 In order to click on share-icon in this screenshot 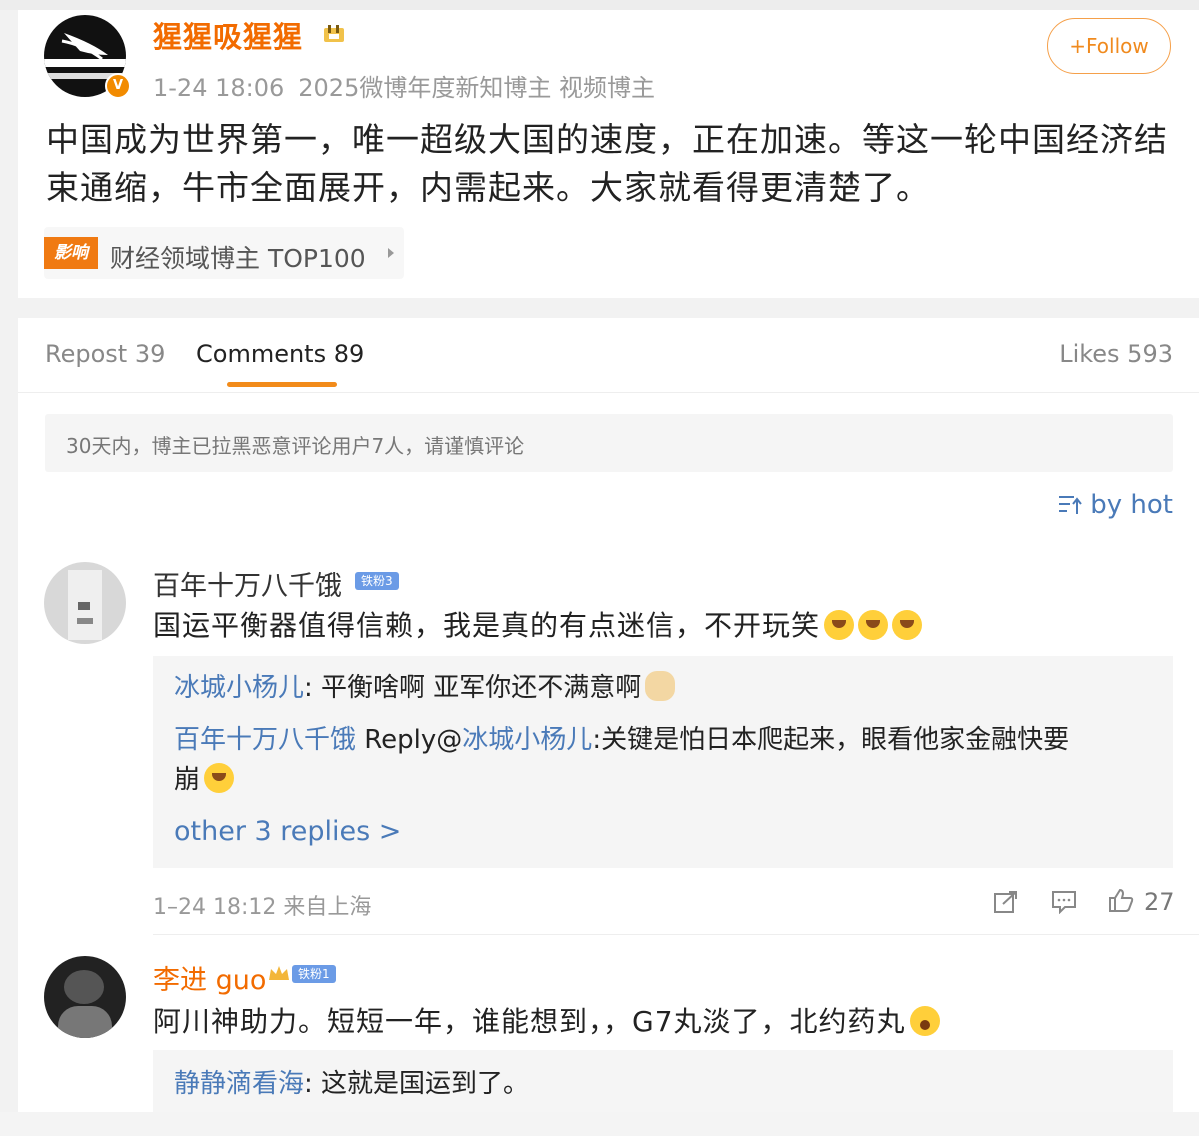, I will do `click(1006, 902)`.